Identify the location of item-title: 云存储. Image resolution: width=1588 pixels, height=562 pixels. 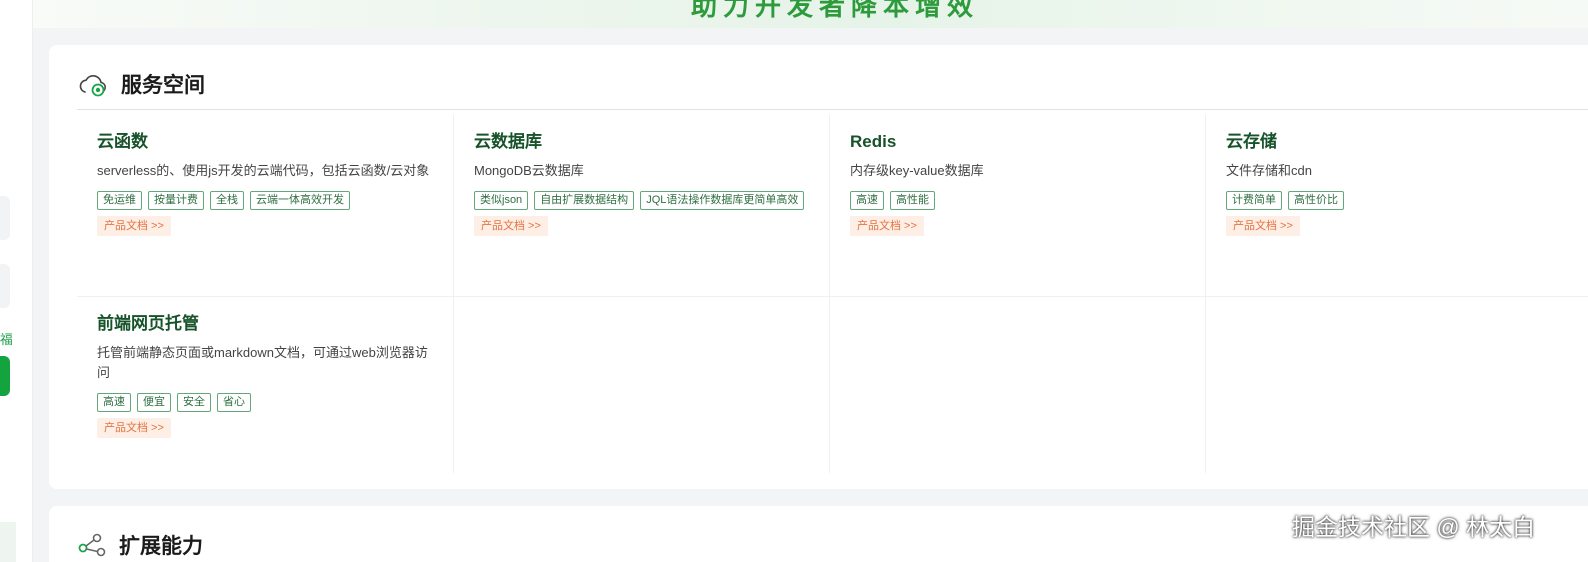
(1251, 141).